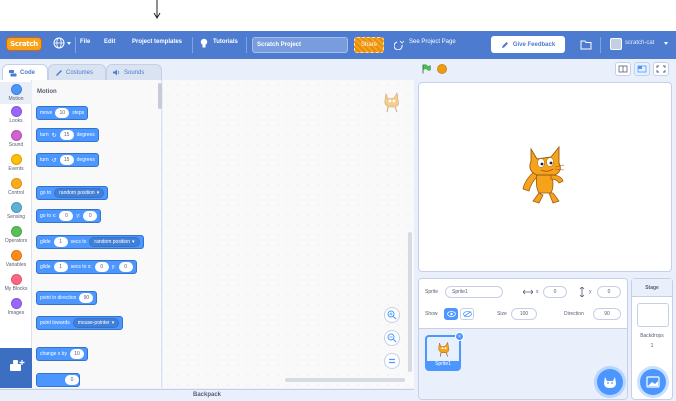 The image size is (676, 401). I want to click on category-label: Operators, so click(16, 241).